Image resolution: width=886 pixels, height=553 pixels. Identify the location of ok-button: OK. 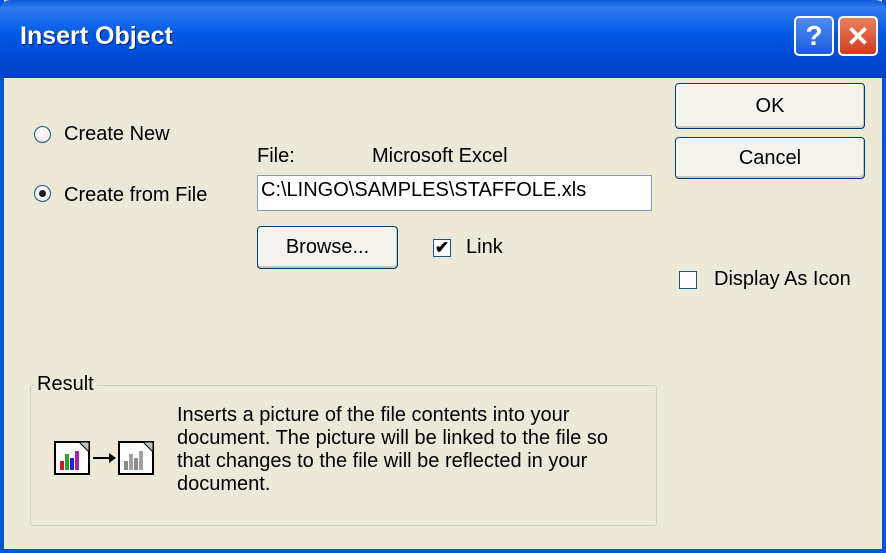
(770, 106).